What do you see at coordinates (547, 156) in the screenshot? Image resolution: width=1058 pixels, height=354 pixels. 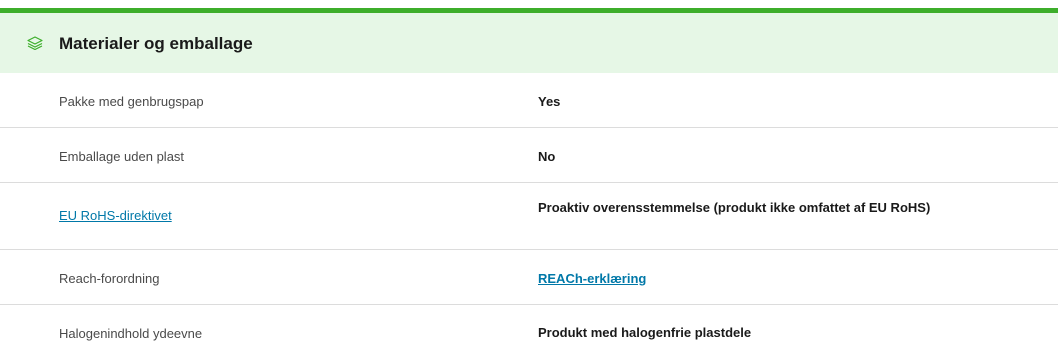 I see `row-value: No` at bounding box center [547, 156].